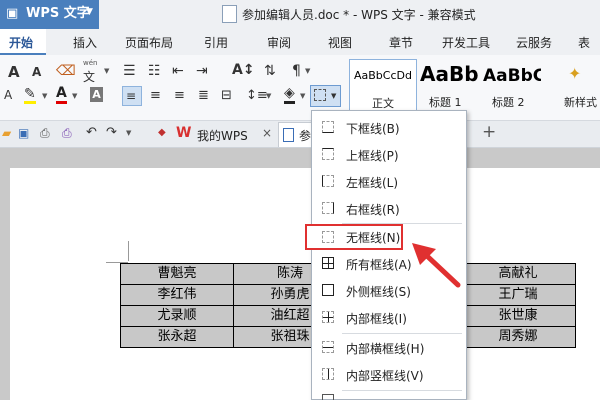 The image size is (600, 400). Describe the element at coordinates (290, 294) in the screenshot. I see `cell-text: 孙勇虎` at that location.